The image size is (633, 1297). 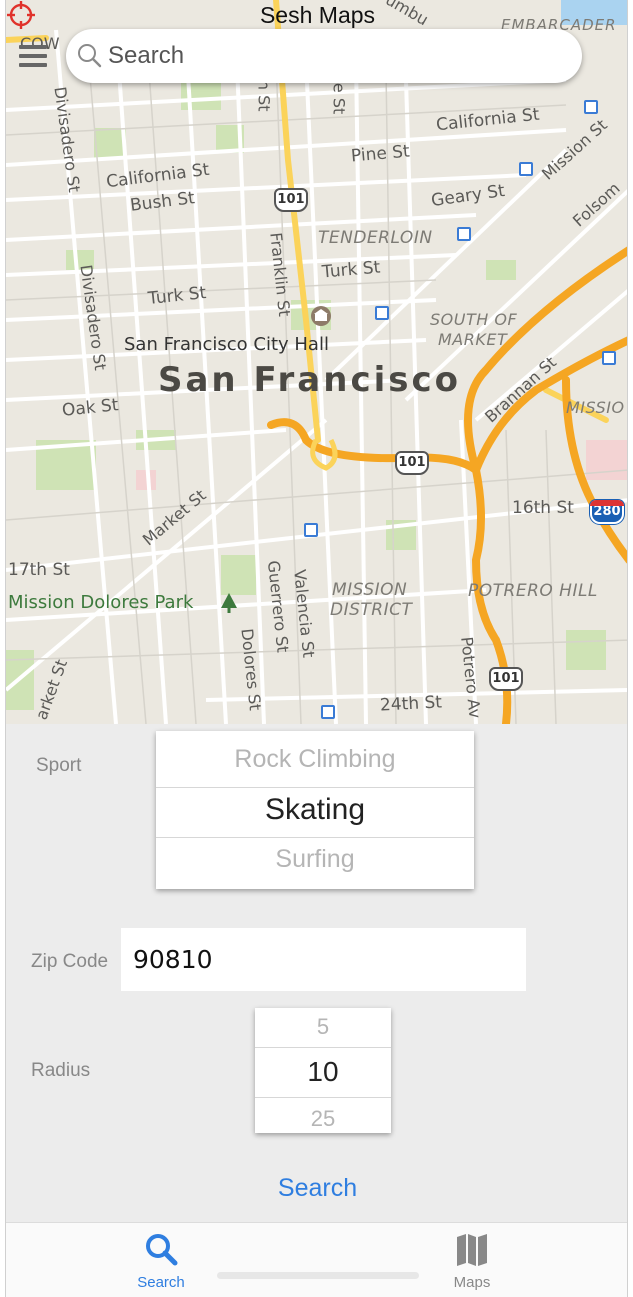 I want to click on tab-maps-label: Maps, so click(x=472, y=1282).